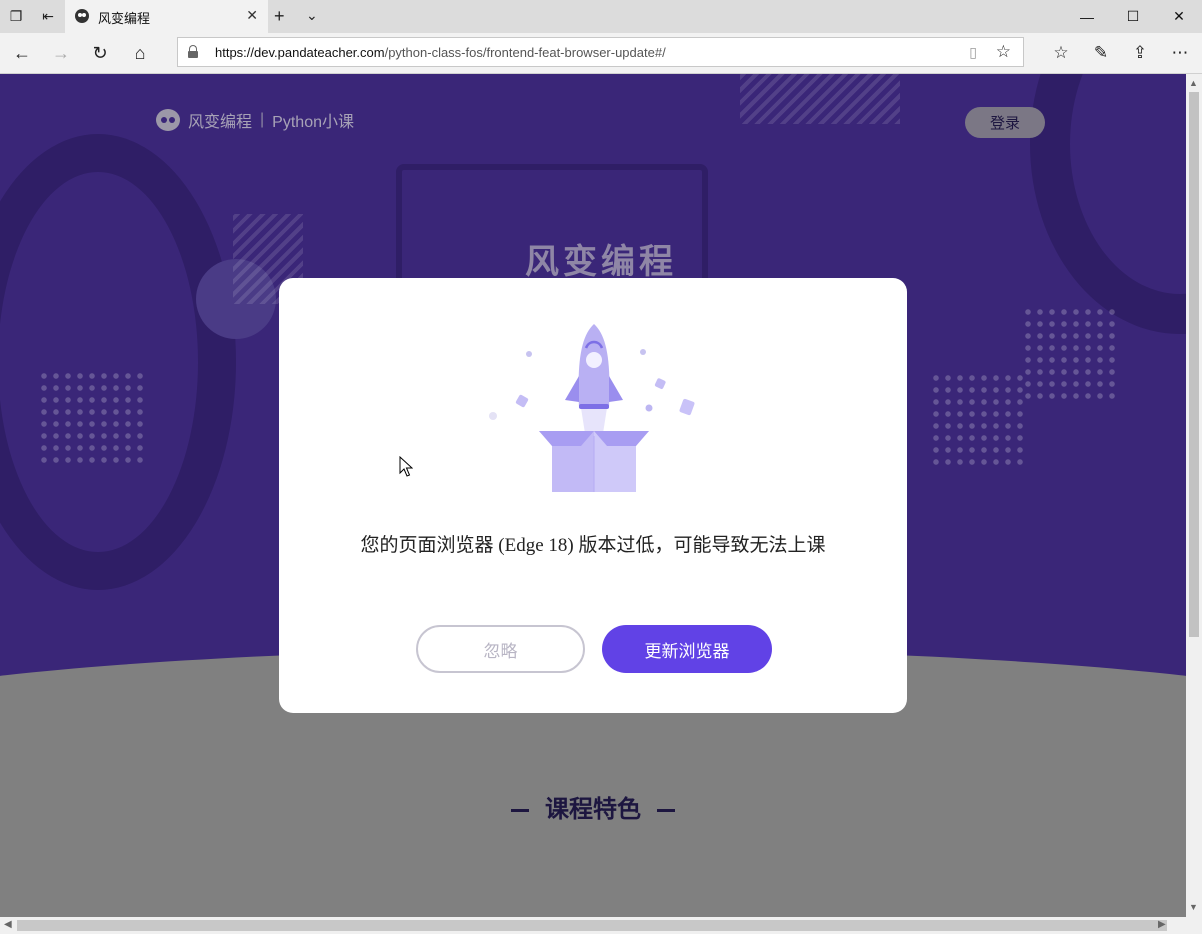 Image resolution: width=1202 pixels, height=934 pixels. Describe the element at coordinates (1003, 52) in the screenshot. I see `favorite-star-icon: ☆` at that location.